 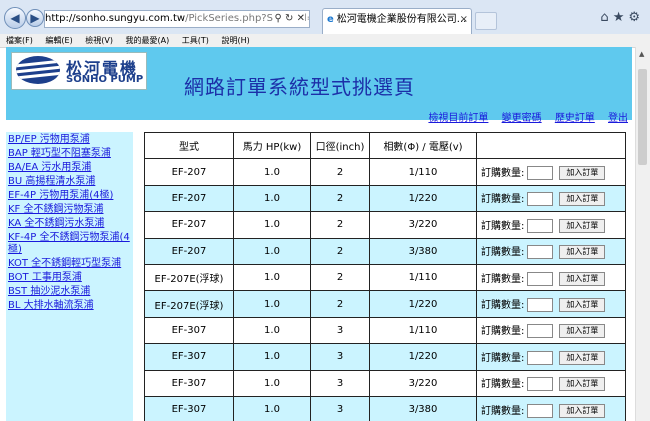 I want to click on sidebar-item: BOT 工事用泵浦, so click(x=69, y=277).